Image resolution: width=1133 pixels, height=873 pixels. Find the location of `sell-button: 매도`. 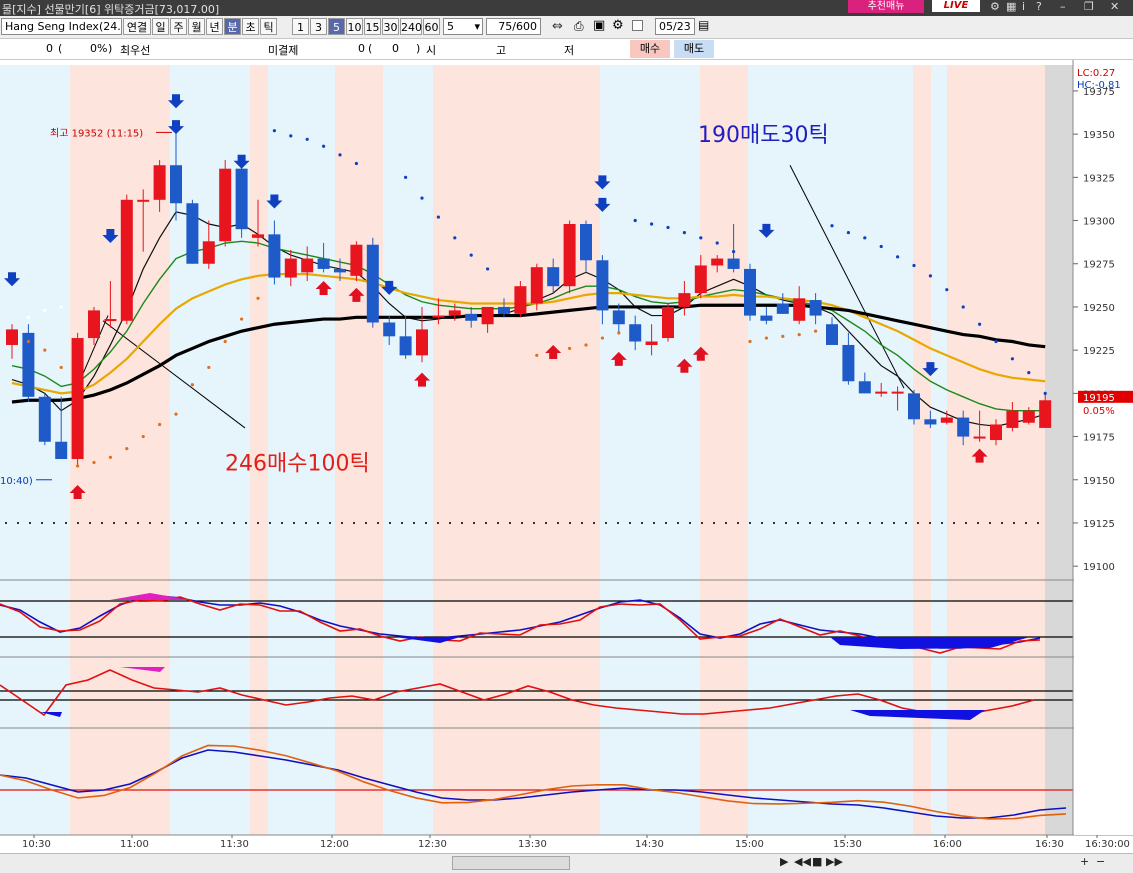

sell-button: 매도 is located at coordinates (694, 49).